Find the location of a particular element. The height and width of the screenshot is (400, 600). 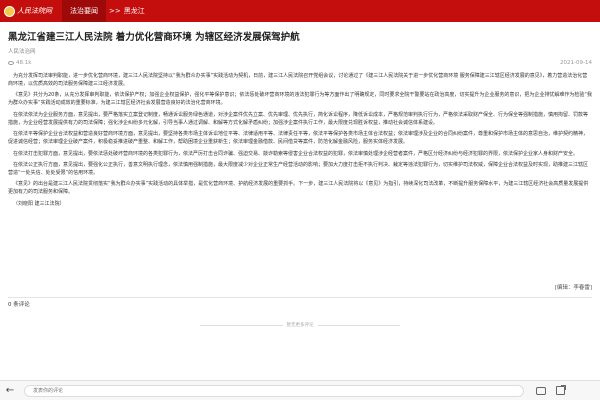

court-emblem-icon is located at coordinates (9, 11).